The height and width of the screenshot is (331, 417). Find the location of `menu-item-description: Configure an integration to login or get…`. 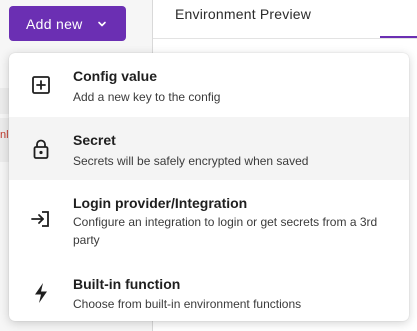

menu-item-description: Configure an integration to login or get… is located at coordinates (225, 231).